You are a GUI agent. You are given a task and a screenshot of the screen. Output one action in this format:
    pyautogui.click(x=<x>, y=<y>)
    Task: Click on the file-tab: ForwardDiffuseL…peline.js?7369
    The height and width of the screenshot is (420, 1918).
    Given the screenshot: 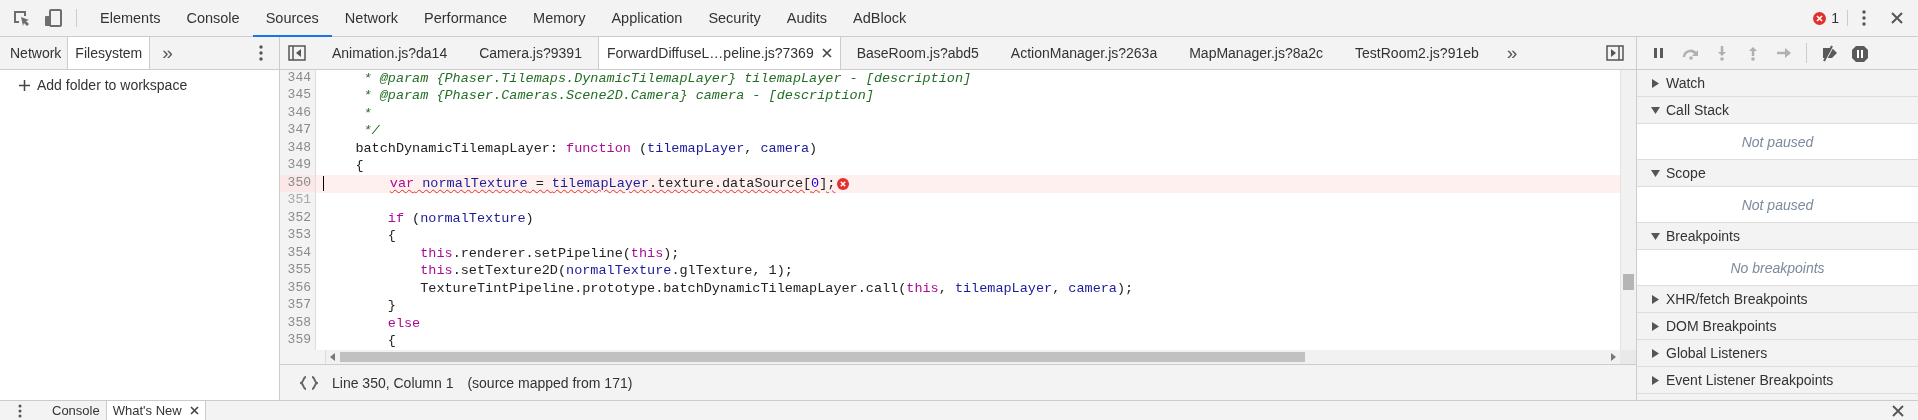 What is the action you would take?
    pyautogui.click(x=719, y=53)
    